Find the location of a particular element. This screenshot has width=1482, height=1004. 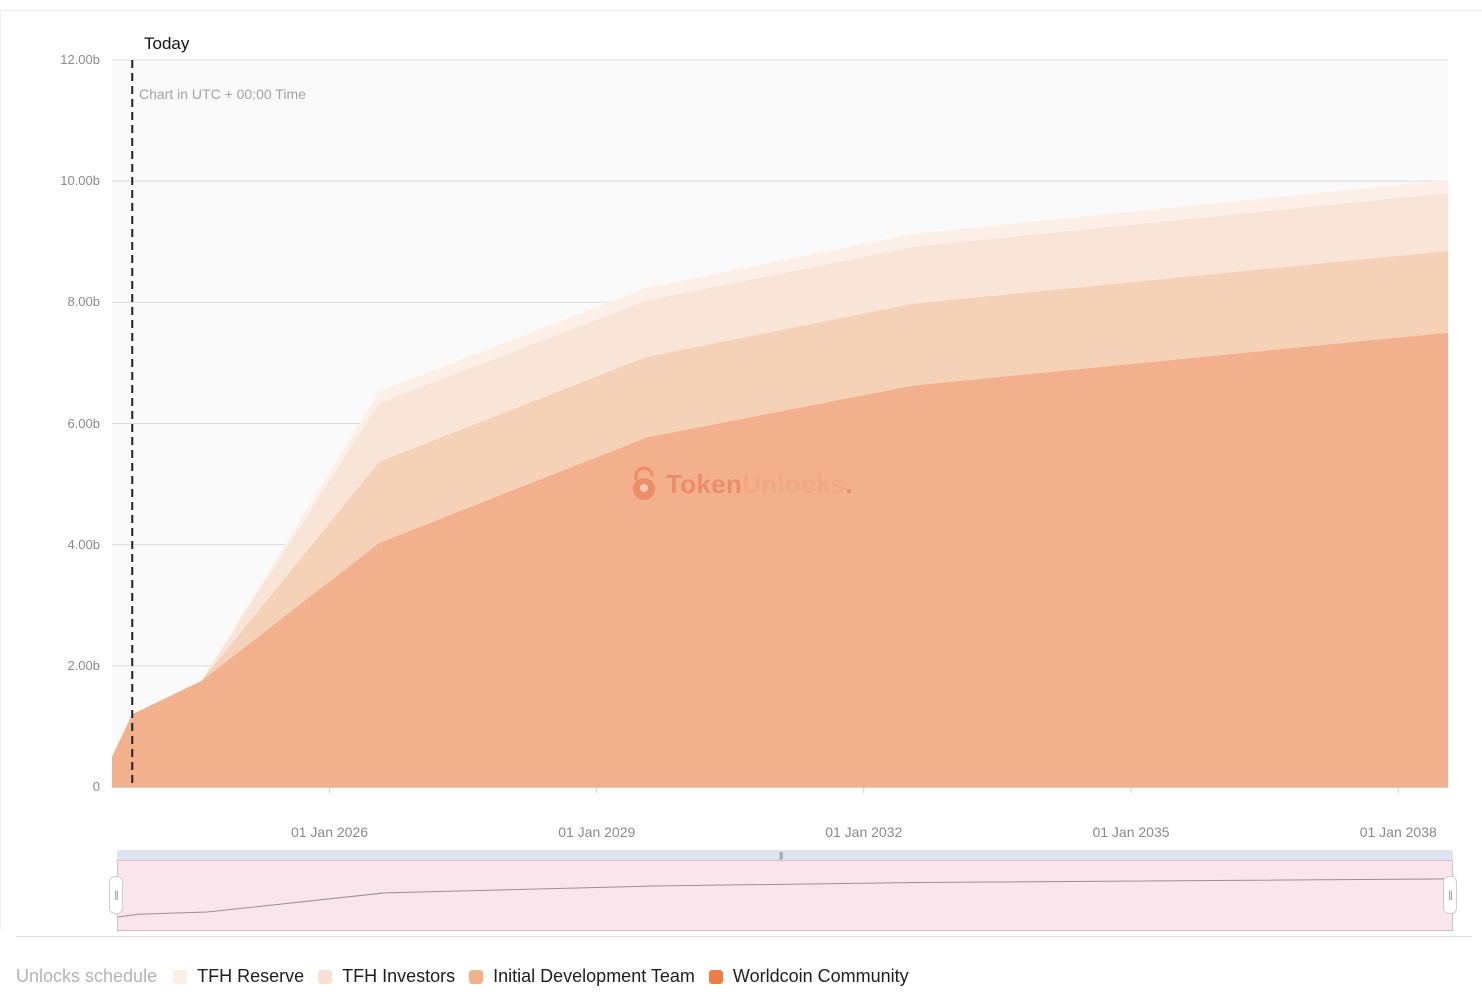

legend-item-initial-development-team: Initial Development Team is located at coordinates (582, 976).